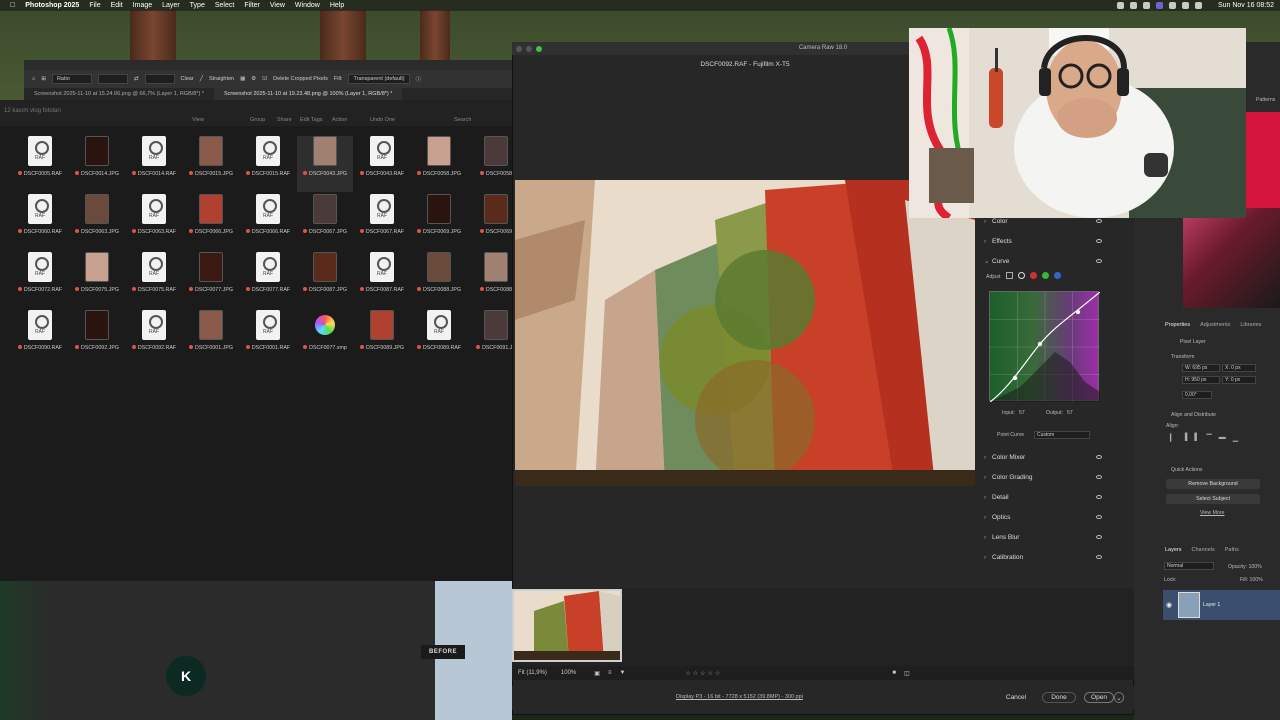 The image size is (1280, 720). Describe the element at coordinates (703, 673) in the screenshot. I see `star-rating: ☆☆☆☆☆` at that location.